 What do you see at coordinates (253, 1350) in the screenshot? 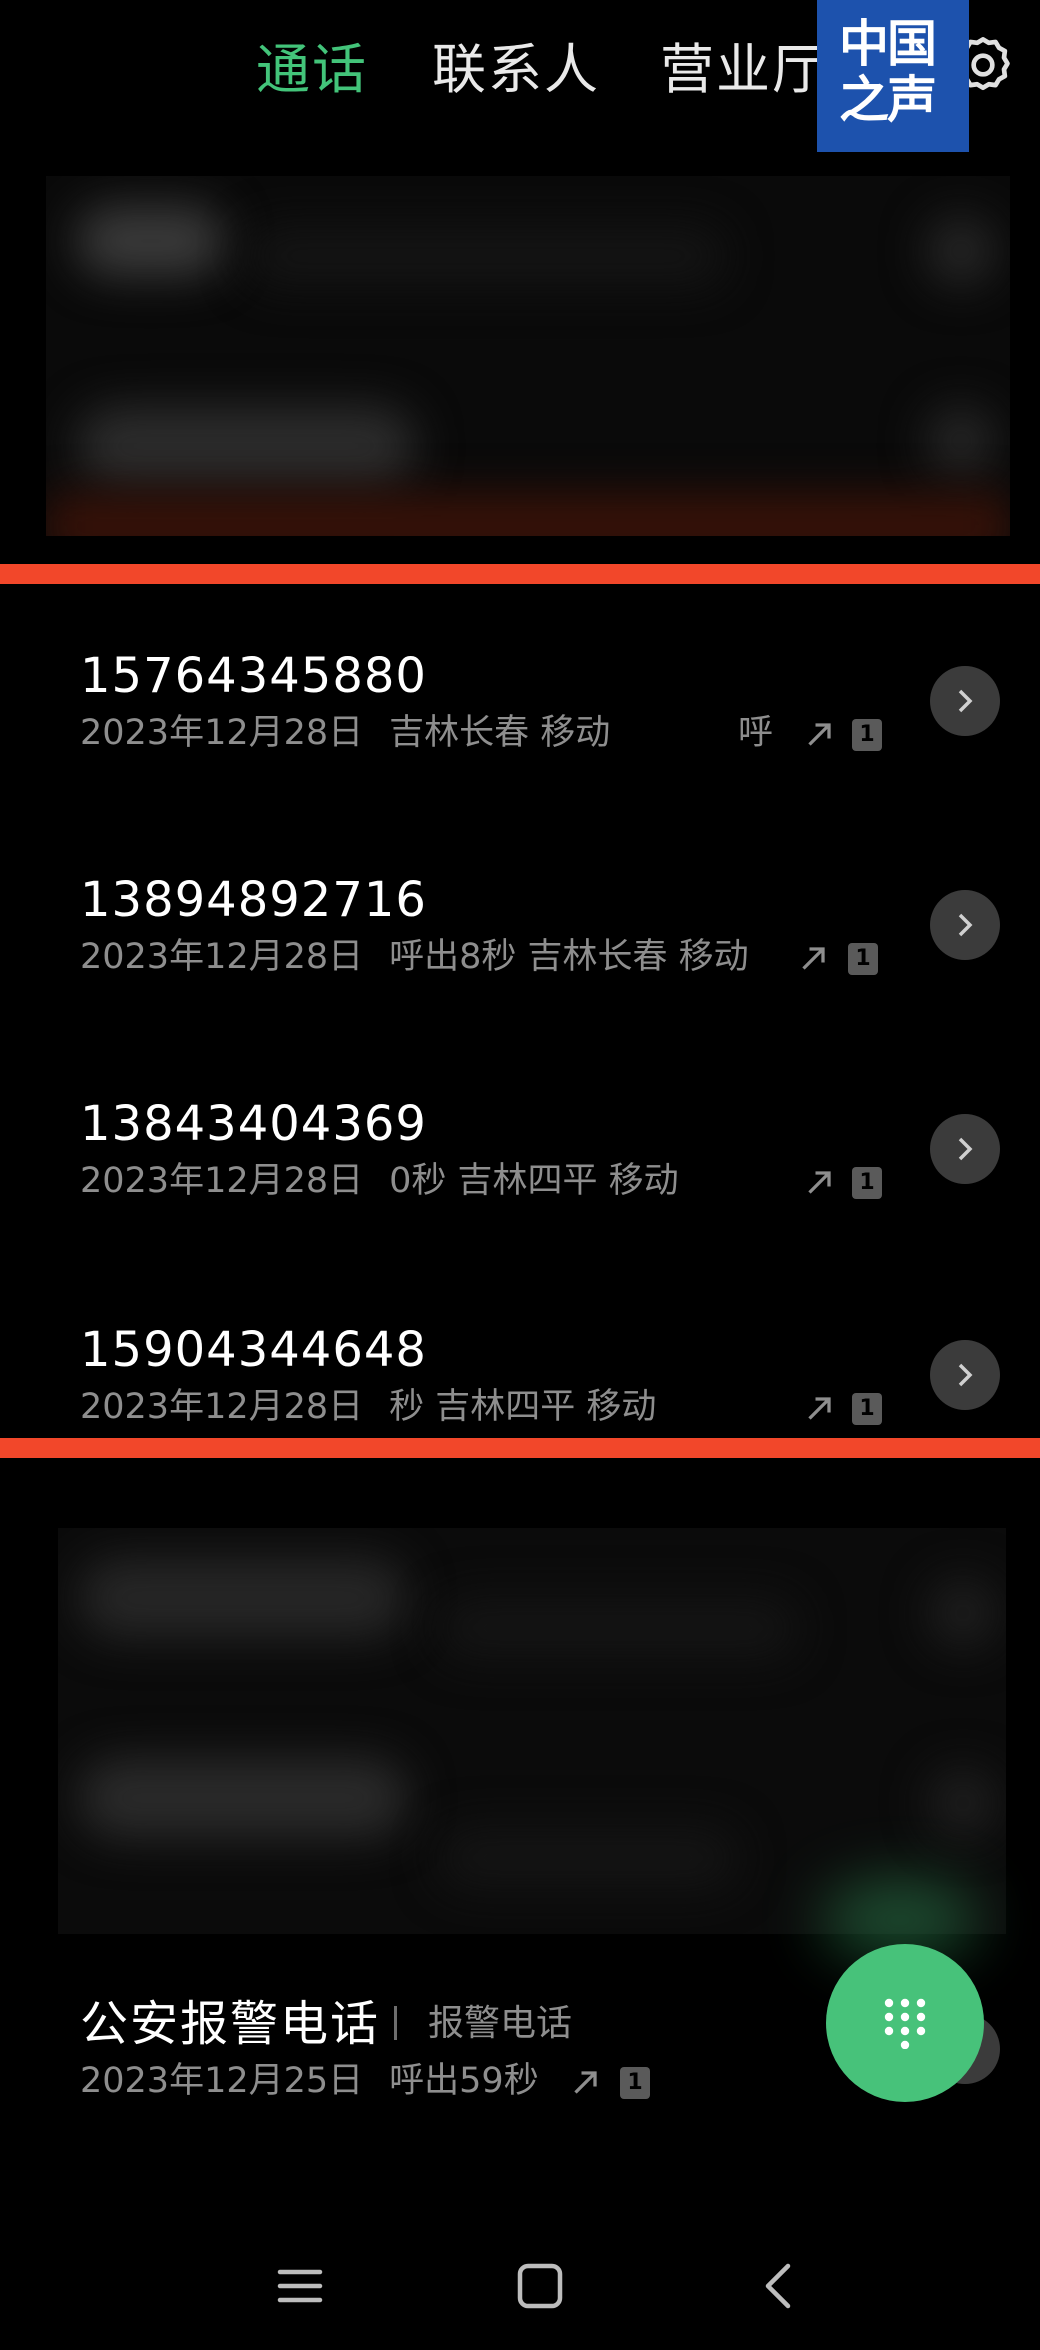
I see `phone-number: 15904344648` at bounding box center [253, 1350].